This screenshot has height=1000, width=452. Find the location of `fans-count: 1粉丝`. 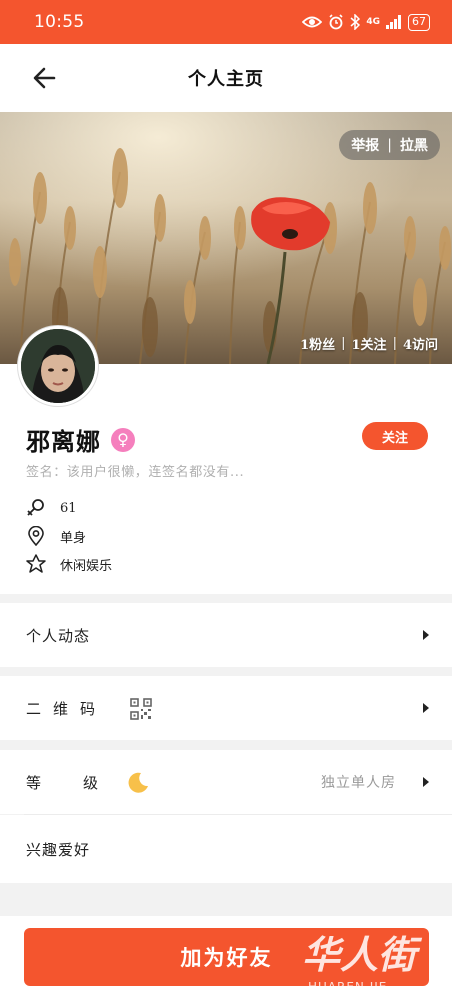

fans-count: 1粉丝 is located at coordinates (317, 343).